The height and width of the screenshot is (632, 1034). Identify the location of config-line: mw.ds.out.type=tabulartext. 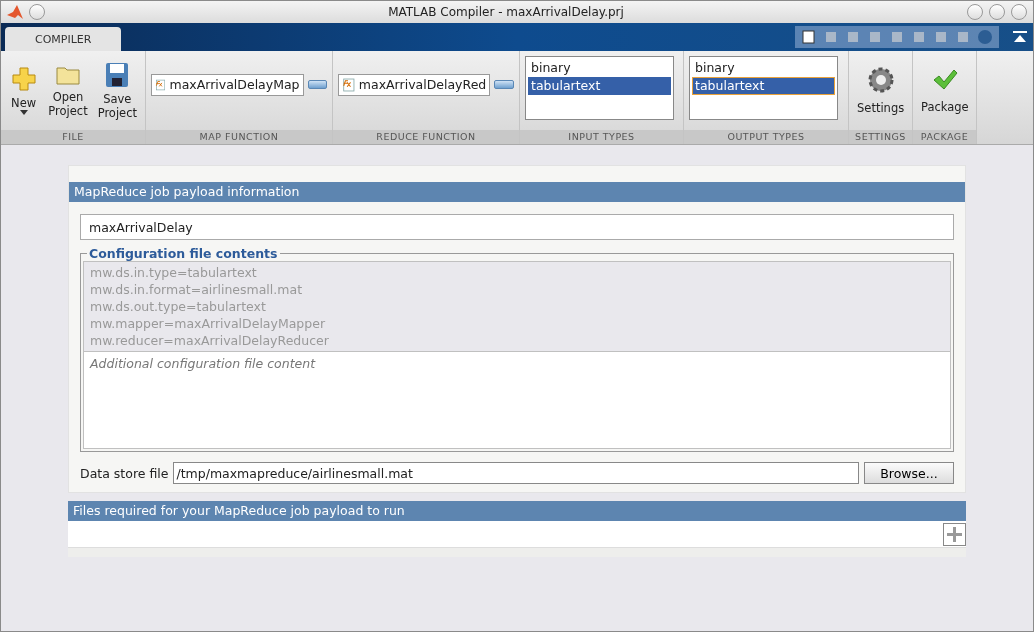
(178, 306).